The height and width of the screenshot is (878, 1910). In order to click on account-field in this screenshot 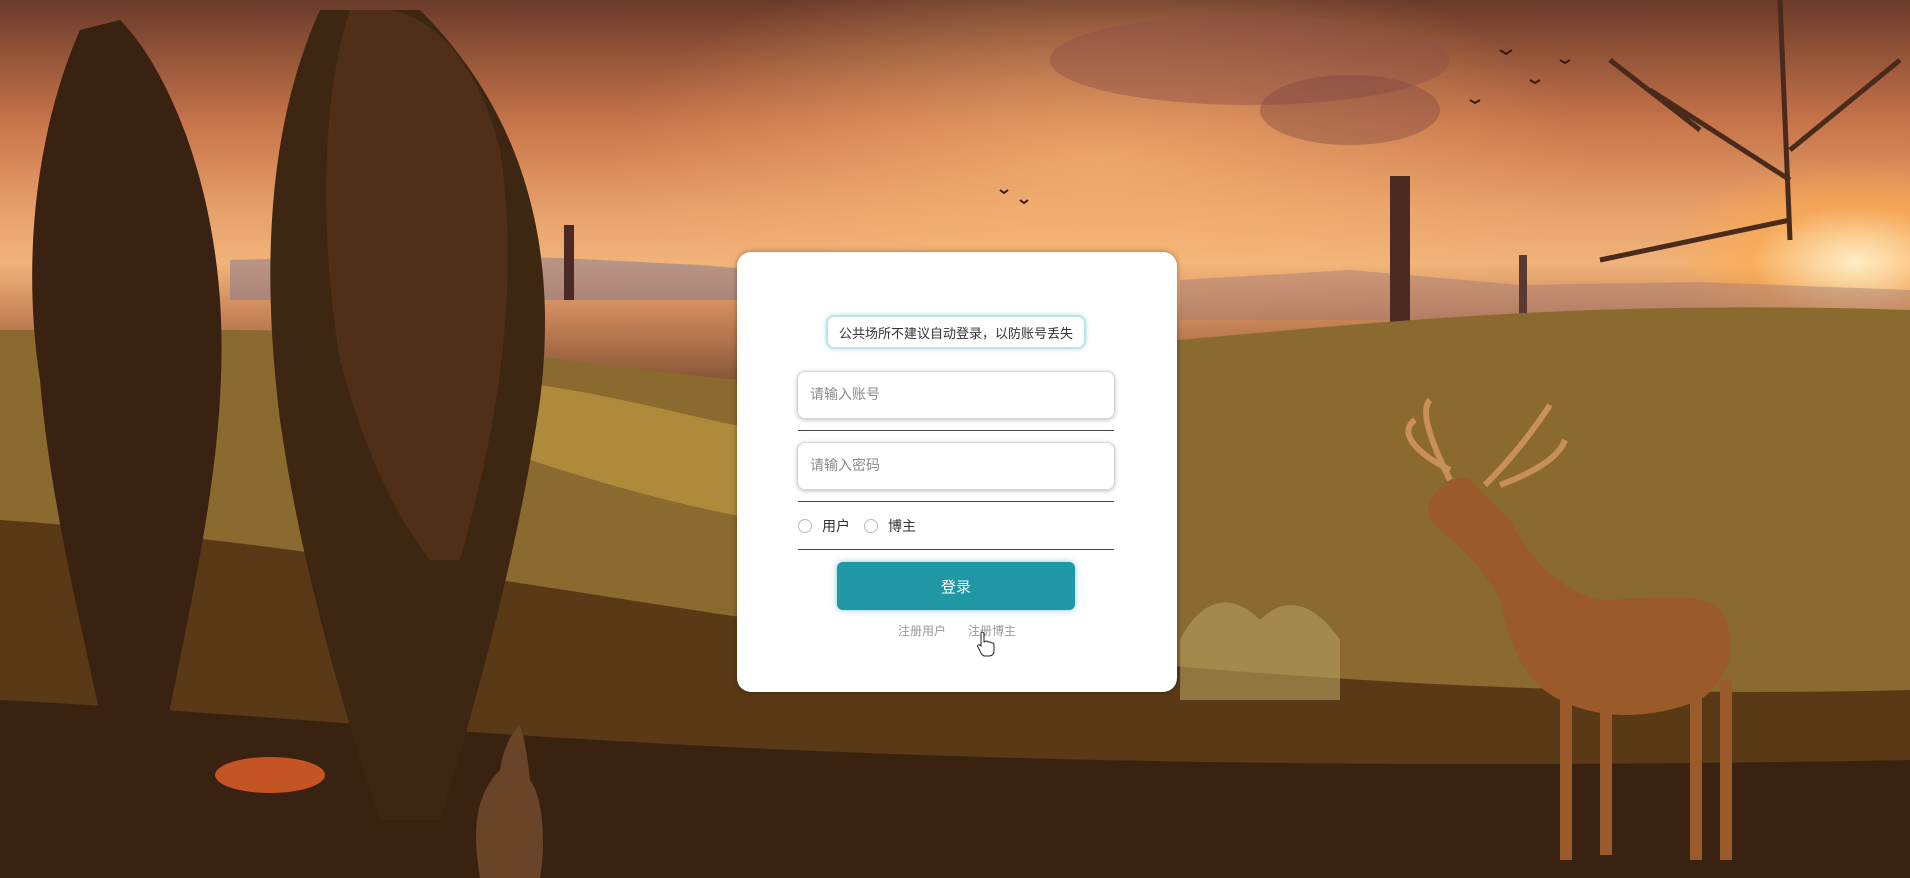, I will do `click(956, 395)`.